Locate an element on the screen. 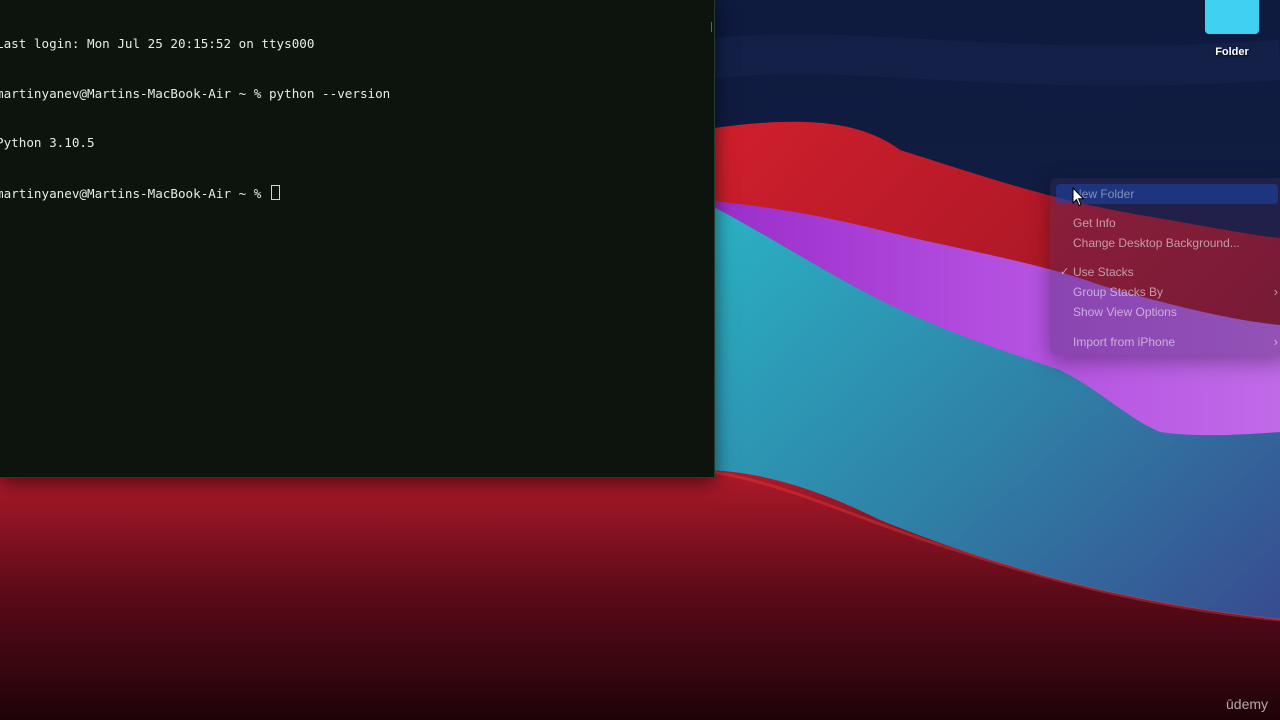 The height and width of the screenshot is (720, 1280). terminal-prompt: martinyanev@Martins-MacBook-Air ~ % is located at coordinates (134, 193).